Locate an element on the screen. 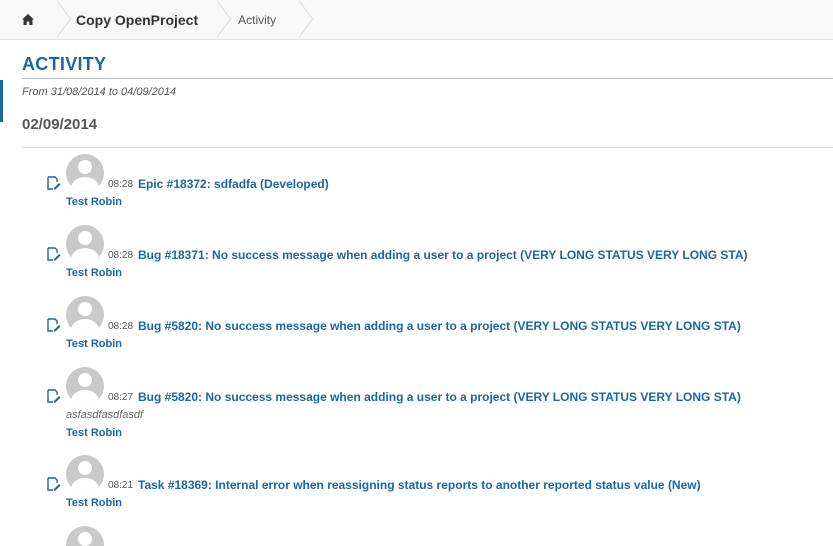 Image resolution: width=833 pixels, height=546 pixels. date-range: From 31/08/2014 to 04/09/2014 is located at coordinates (99, 92).